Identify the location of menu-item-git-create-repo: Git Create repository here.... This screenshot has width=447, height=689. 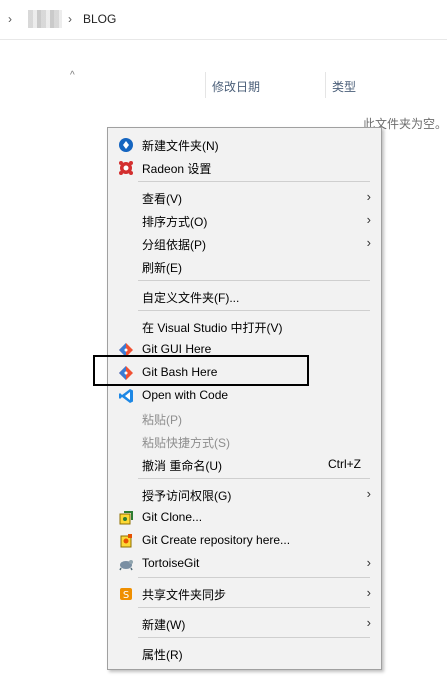
(244, 540).